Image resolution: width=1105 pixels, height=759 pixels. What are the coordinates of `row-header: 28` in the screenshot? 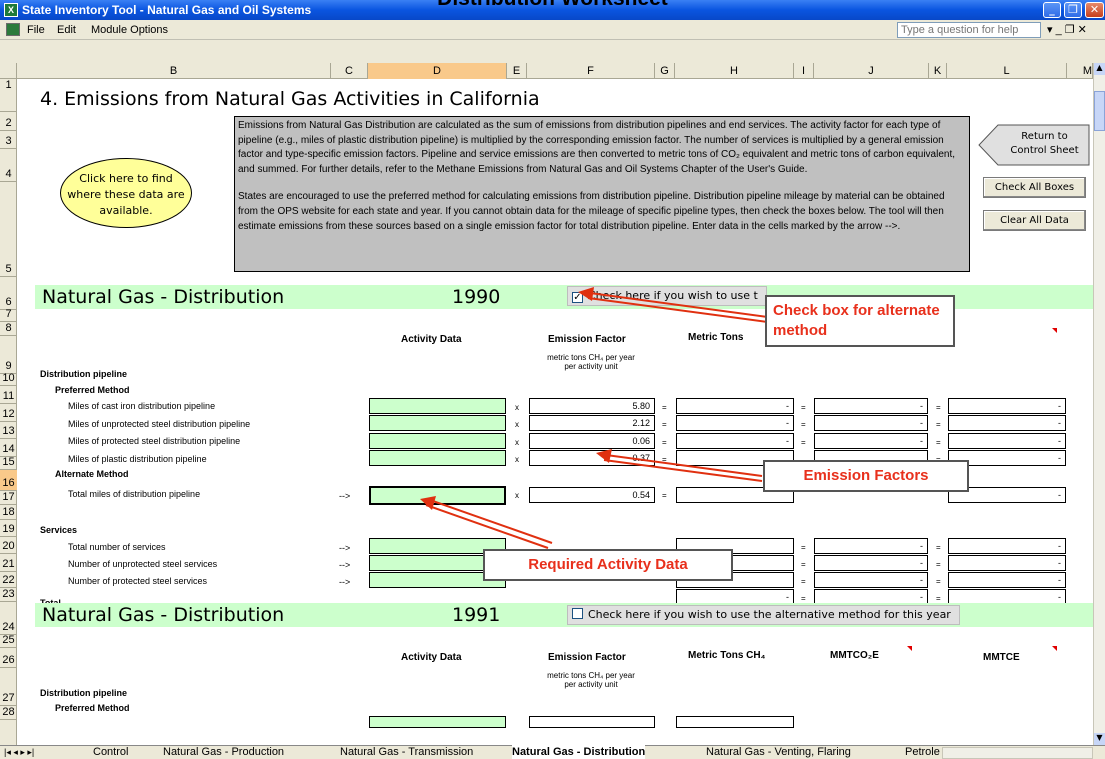 It's located at (8, 713).